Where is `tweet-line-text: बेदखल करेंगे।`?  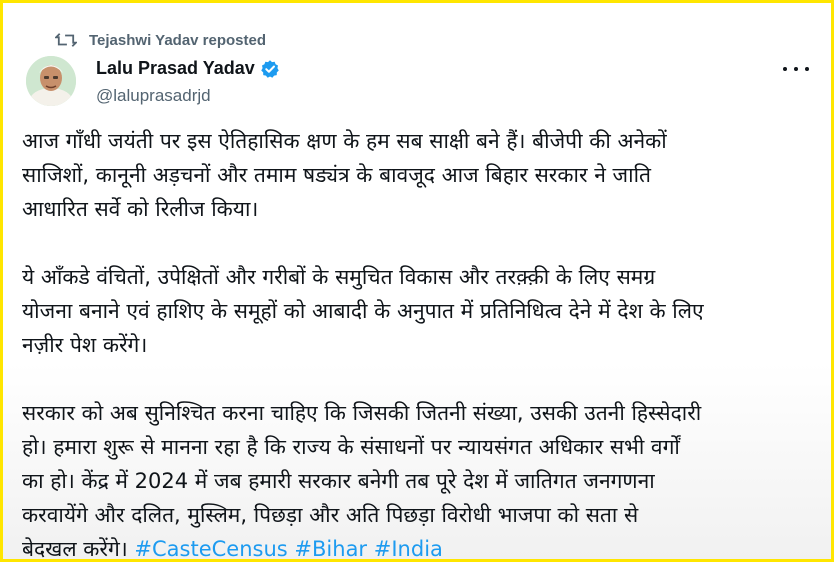 tweet-line-text: बेदखल करेंगे। is located at coordinates (75, 548).